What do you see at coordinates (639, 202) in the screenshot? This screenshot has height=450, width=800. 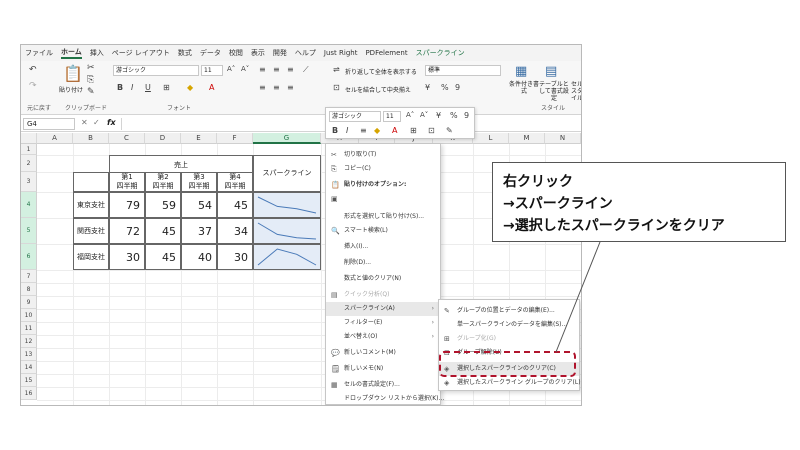 I see `instruction-callout: 右クリック →スパークライン →選択したスパークラインをクリア` at bounding box center [639, 202].